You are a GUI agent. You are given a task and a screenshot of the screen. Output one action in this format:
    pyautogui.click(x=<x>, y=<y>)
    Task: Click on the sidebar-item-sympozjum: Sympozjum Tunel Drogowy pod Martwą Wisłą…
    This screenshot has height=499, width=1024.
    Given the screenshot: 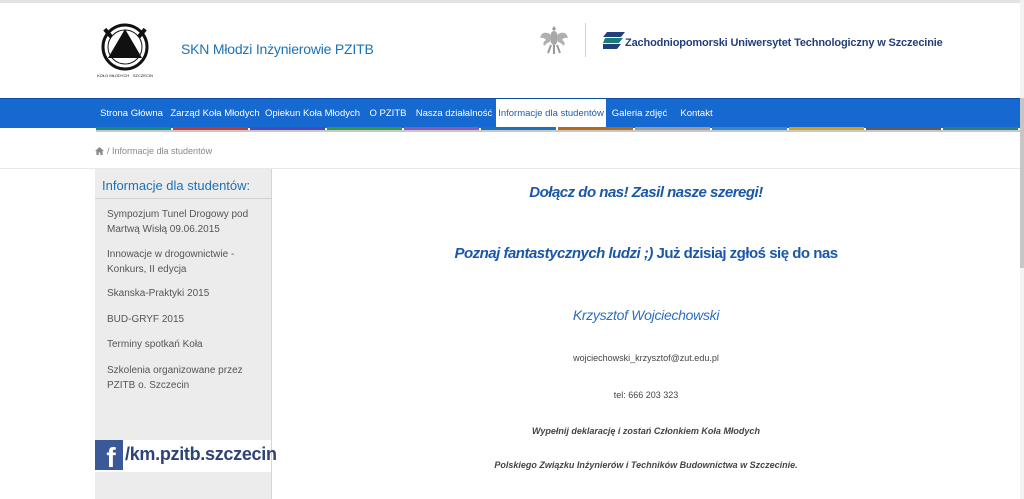 What is the action you would take?
    pyautogui.click(x=187, y=222)
    